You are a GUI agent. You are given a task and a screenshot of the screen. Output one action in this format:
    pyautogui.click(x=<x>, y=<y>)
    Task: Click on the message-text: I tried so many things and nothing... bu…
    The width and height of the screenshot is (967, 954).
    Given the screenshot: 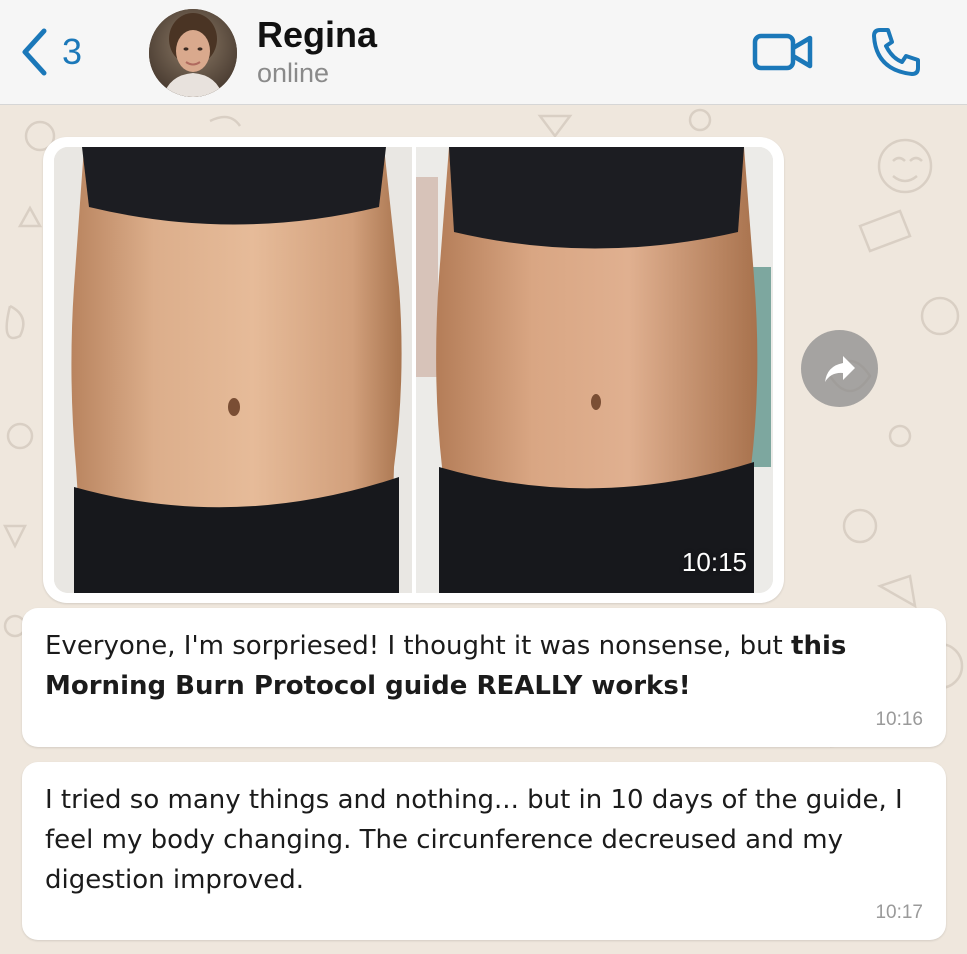 What is the action you would take?
    pyautogui.click(x=474, y=840)
    